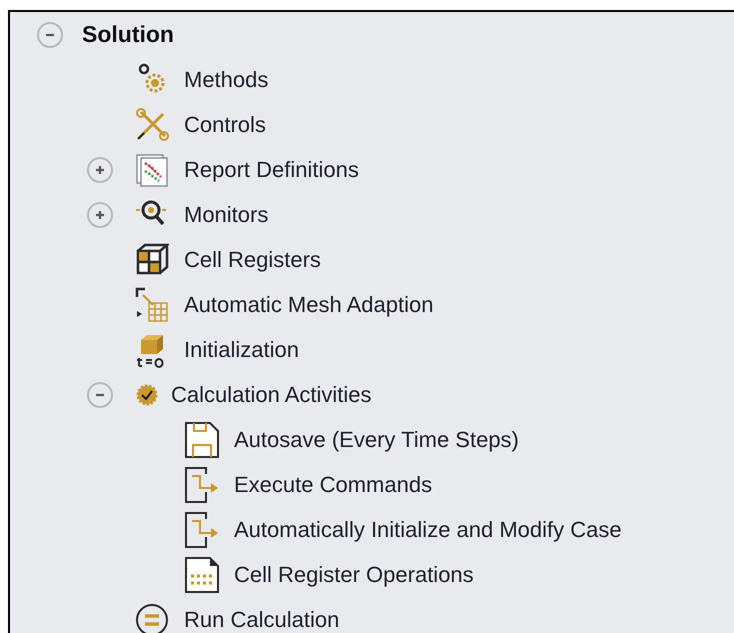 The height and width of the screenshot is (633, 734). What do you see at coordinates (226, 214) in the screenshot?
I see `tree-item-label: Monitors` at bounding box center [226, 214].